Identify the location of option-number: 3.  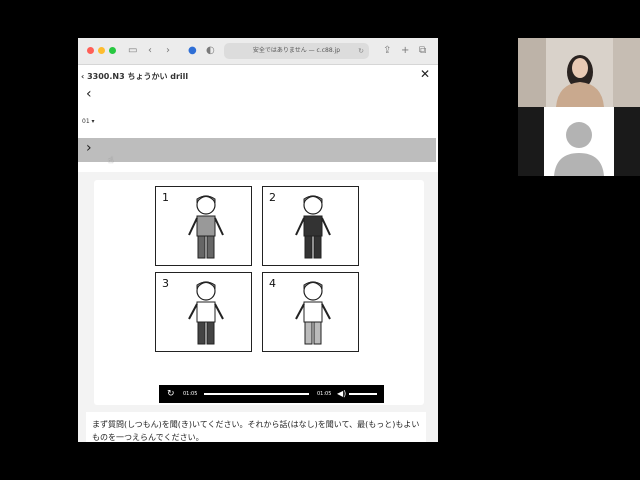
(165, 283).